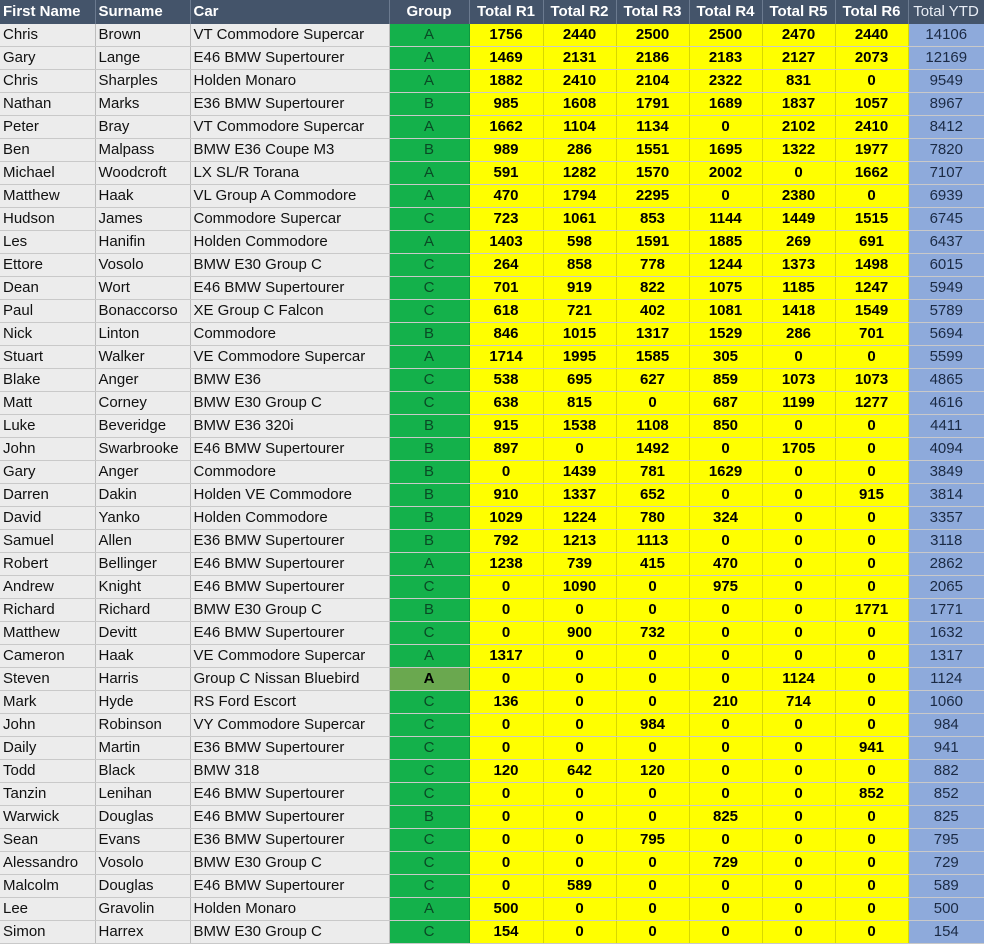  I want to click on cell-first-name: Alessandro, so click(48, 863).